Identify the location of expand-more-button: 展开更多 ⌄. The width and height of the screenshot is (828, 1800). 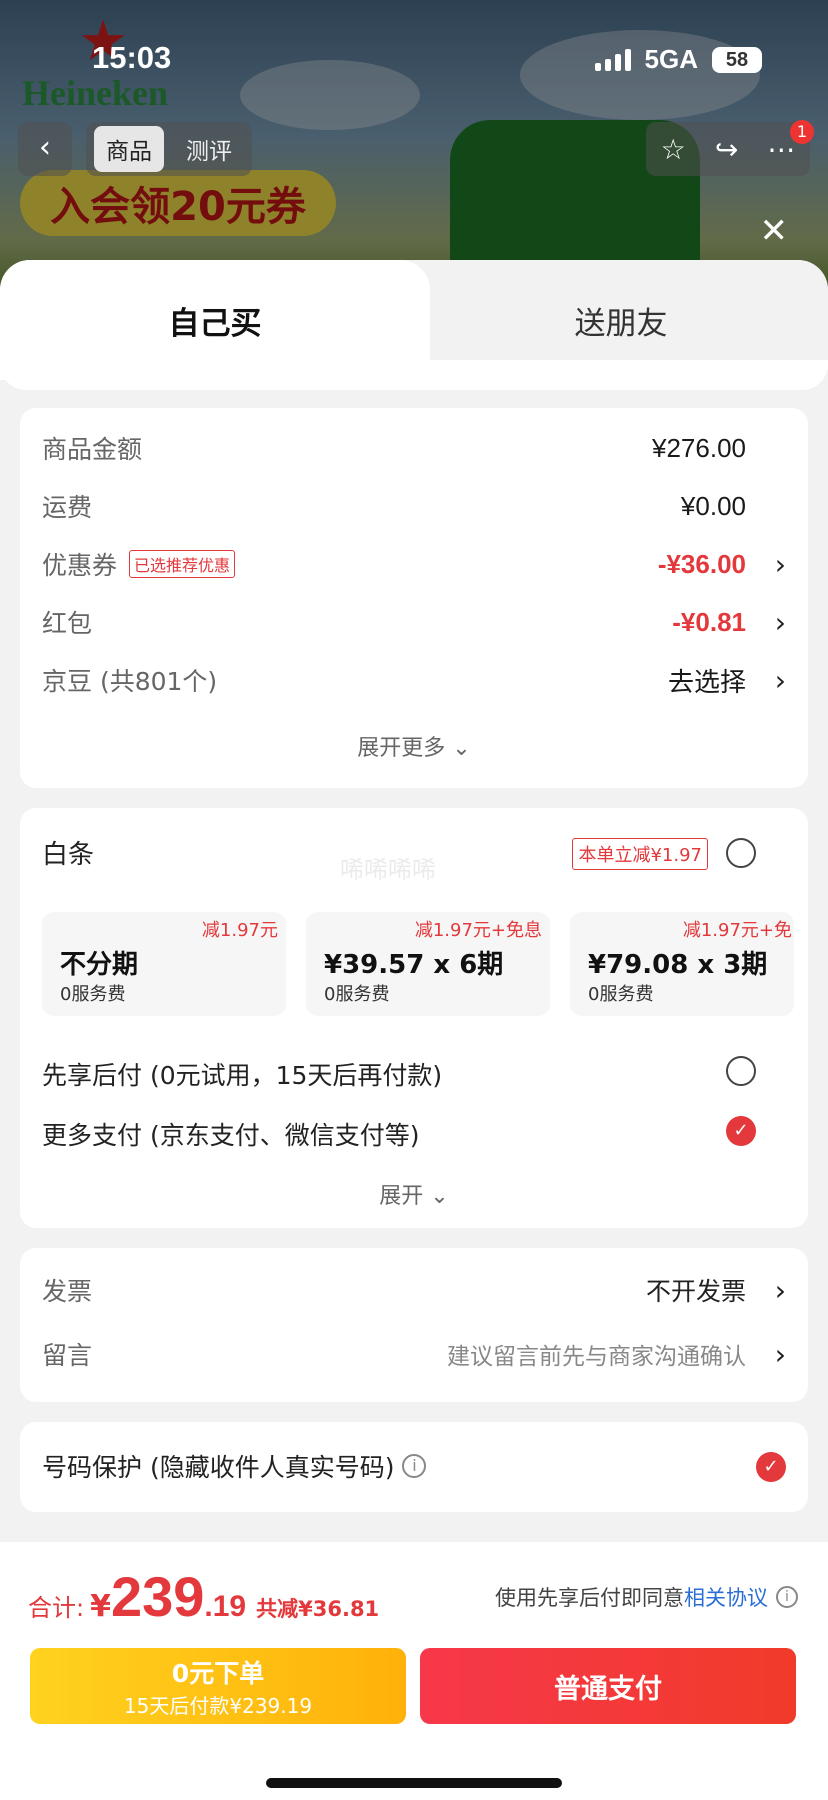
(414, 746).